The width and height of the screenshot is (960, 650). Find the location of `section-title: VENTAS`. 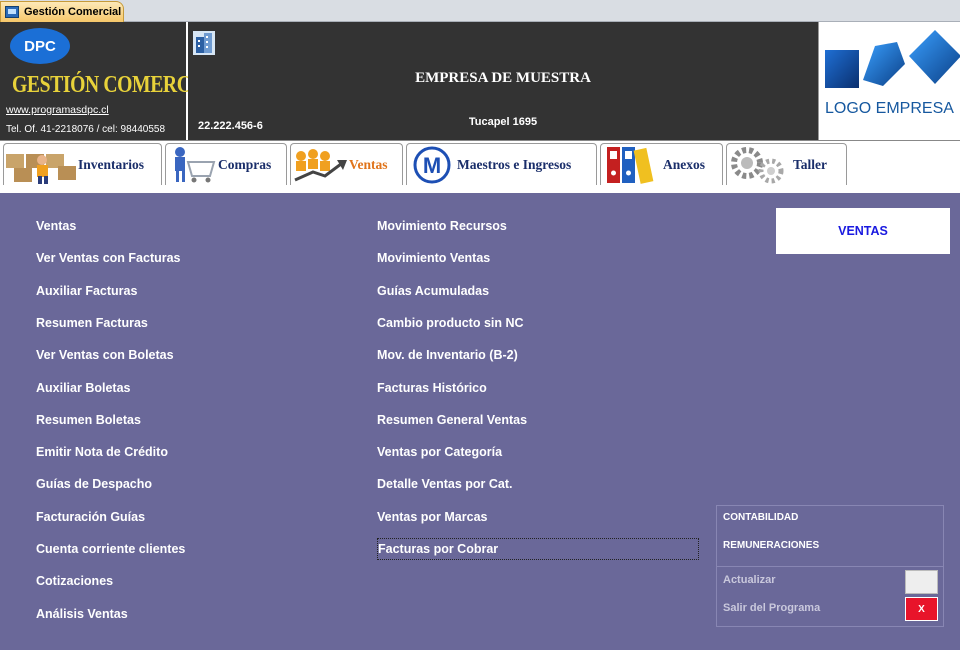

section-title: VENTAS is located at coordinates (863, 231).